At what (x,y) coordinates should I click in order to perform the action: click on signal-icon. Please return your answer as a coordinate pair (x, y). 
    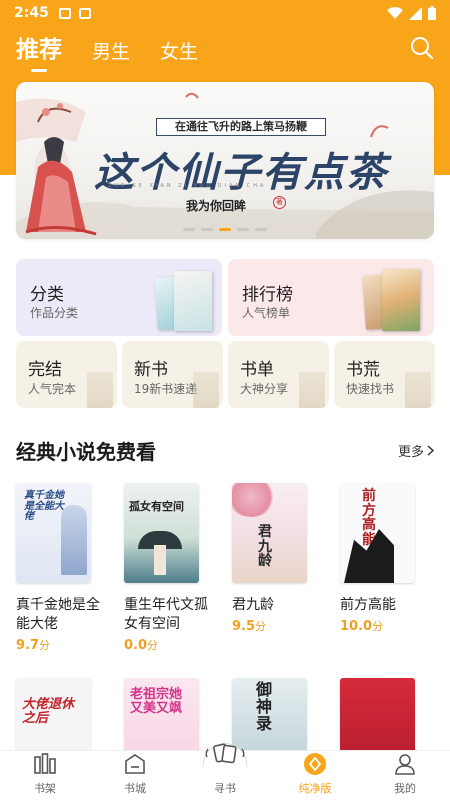
    Looking at the image, I should click on (415, 13).